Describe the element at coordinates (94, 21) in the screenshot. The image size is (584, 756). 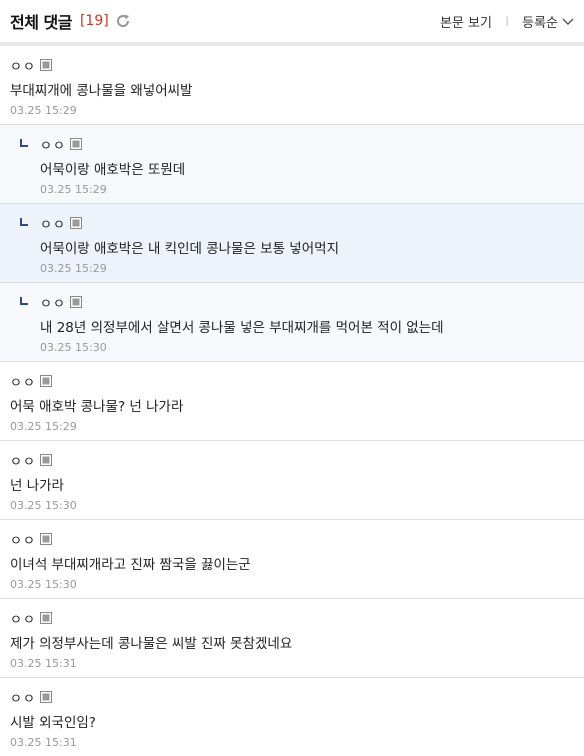
I see `comment-count: [19]` at that location.